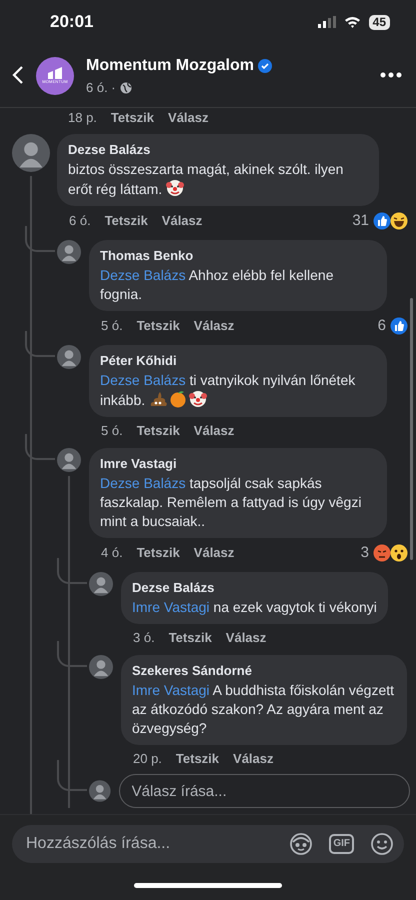 This screenshot has height=900, width=416. I want to click on reaction-summary: 3, so click(385, 553).